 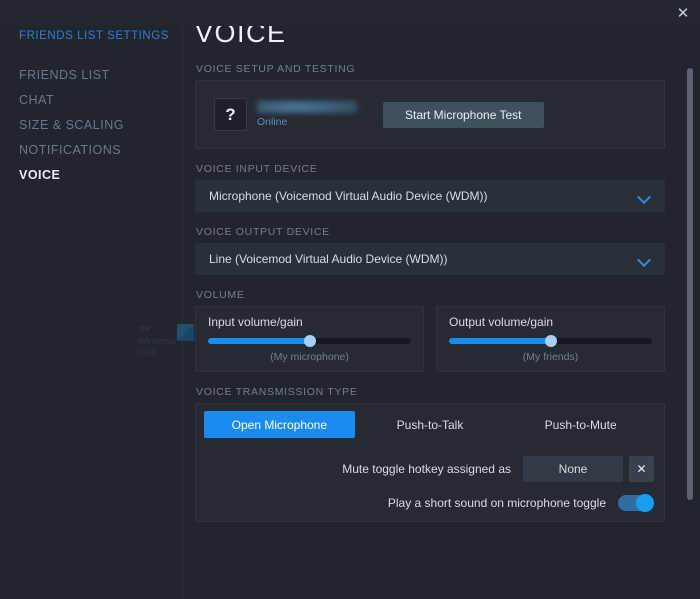 I want to click on microphone-test-panel: ? Online Start Microphone Test, so click(x=430, y=114).